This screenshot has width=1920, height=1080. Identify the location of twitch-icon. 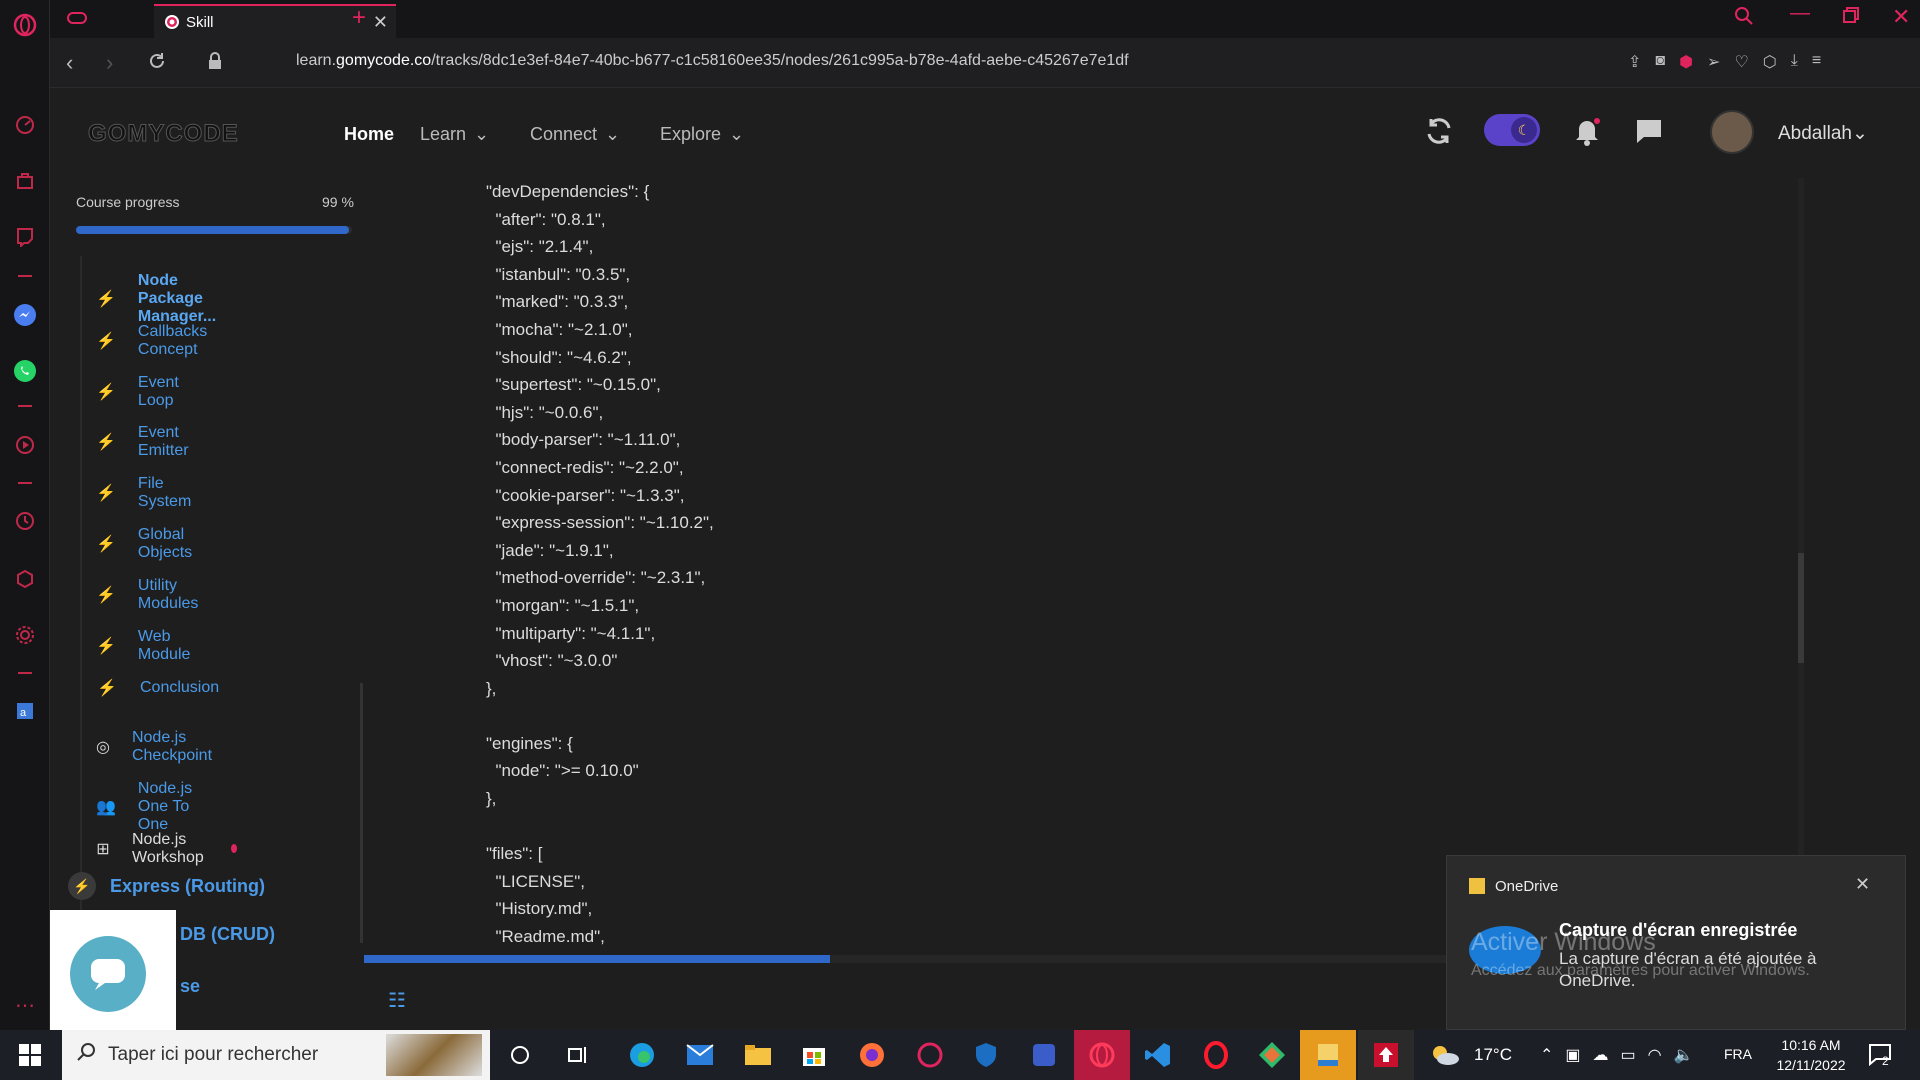
(25, 237).